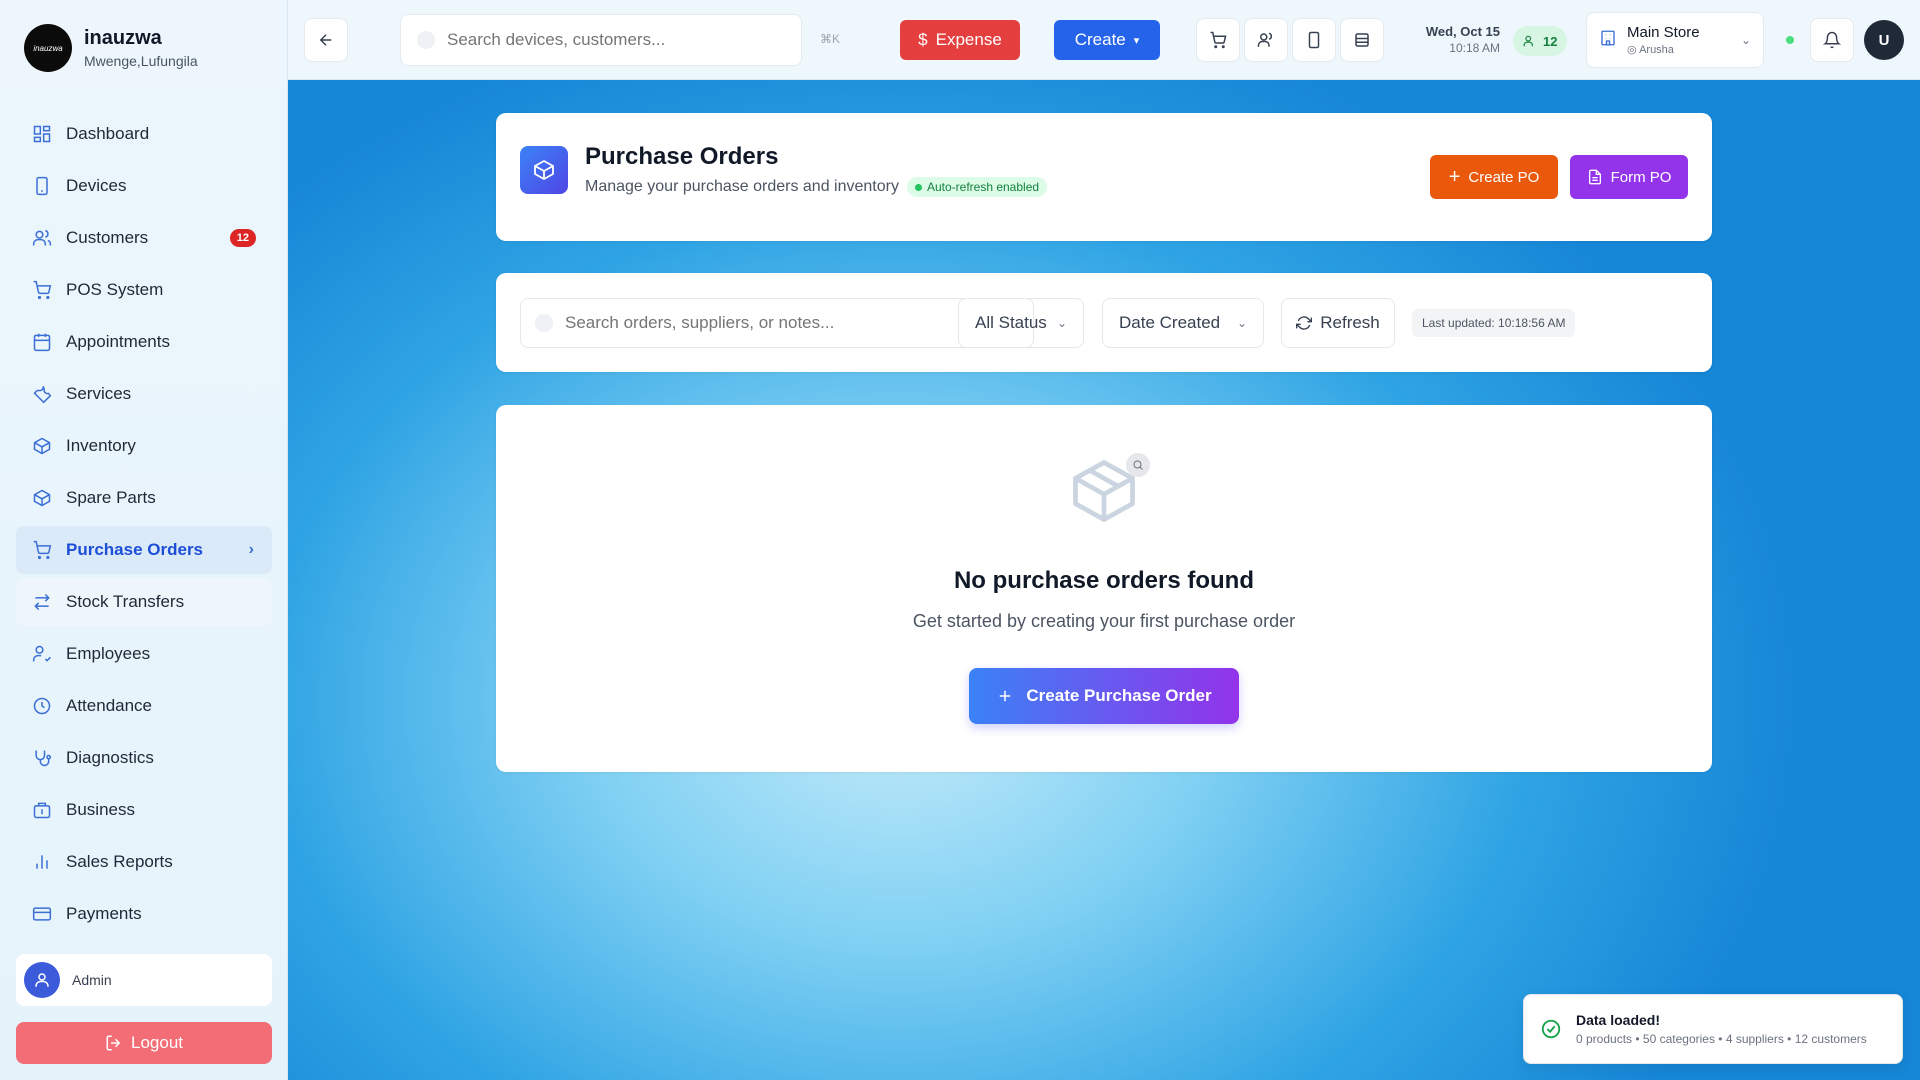 The height and width of the screenshot is (1080, 1920). Describe the element at coordinates (968, 39) in the screenshot. I see `expense-label: Expense` at that location.